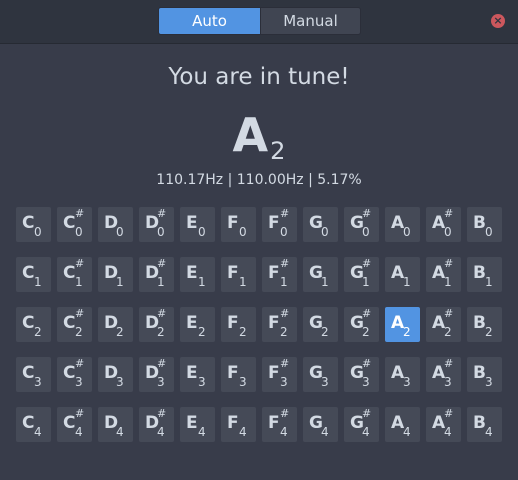 The image size is (518, 480). I want to click on note-key-f-sharp-0: F #0, so click(279, 224).